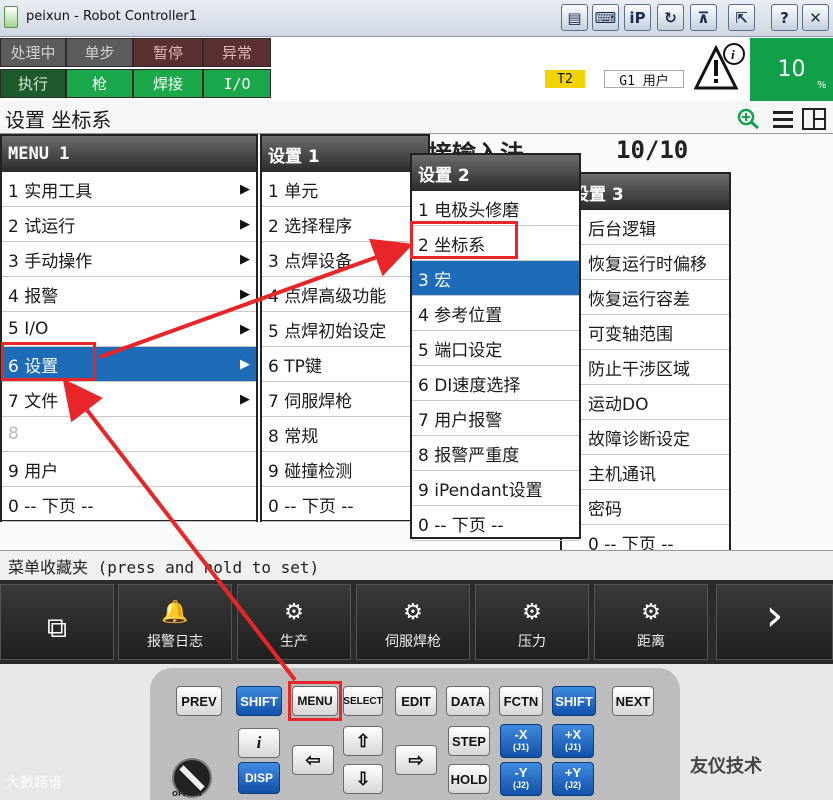  I want to click on close-icon: ✕, so click(815, 17).